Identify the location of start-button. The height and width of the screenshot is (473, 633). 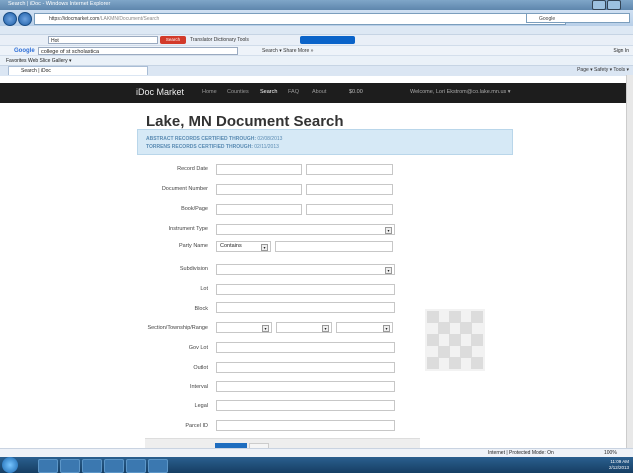
(10, 465).